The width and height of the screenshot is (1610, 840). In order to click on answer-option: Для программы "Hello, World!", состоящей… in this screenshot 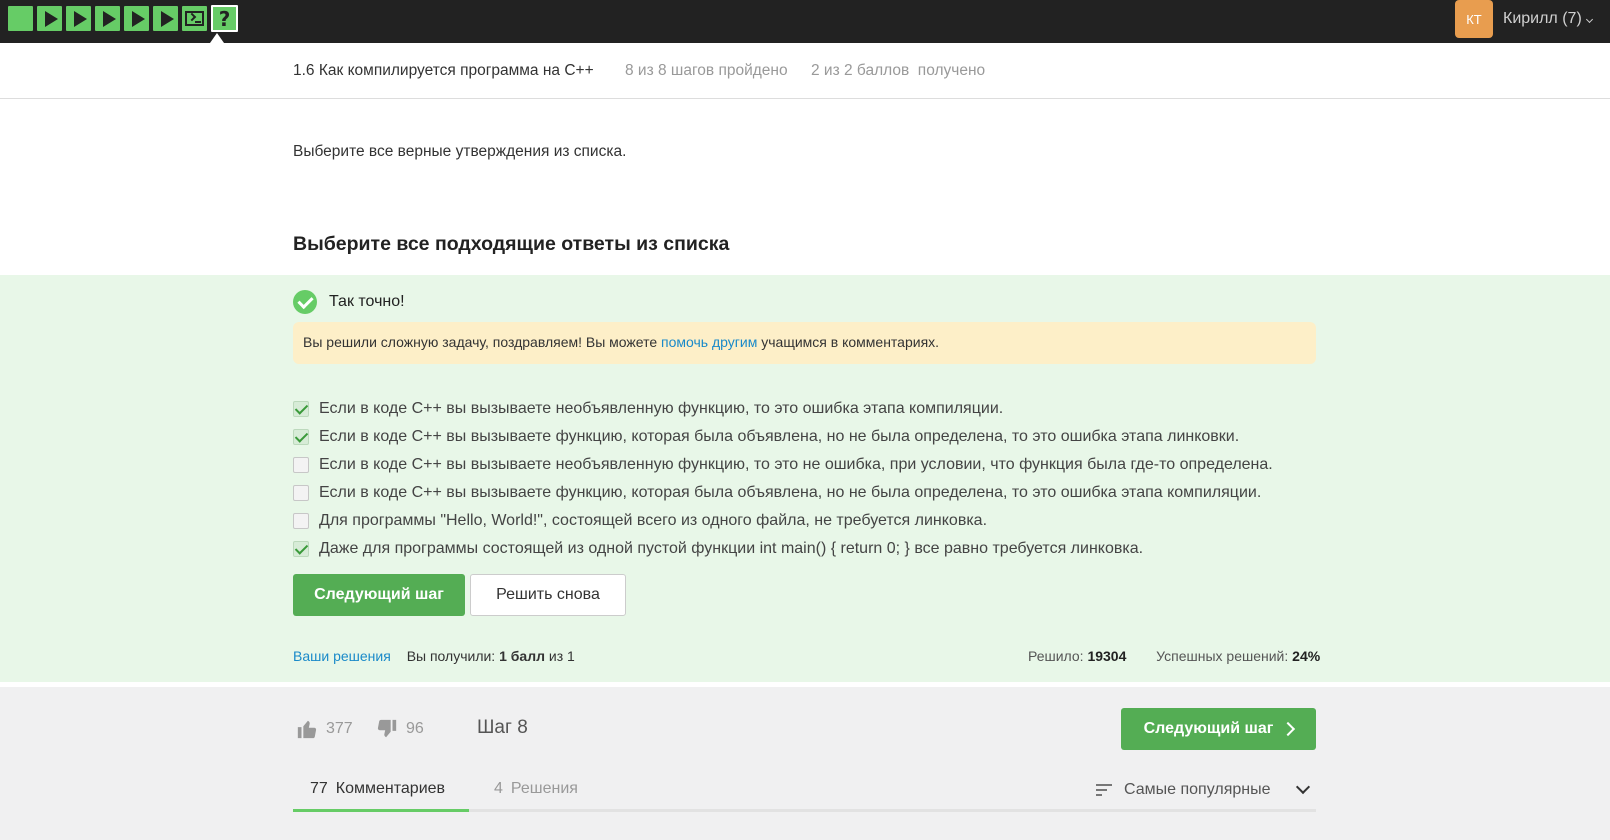, I will do `click(783, 521)`.